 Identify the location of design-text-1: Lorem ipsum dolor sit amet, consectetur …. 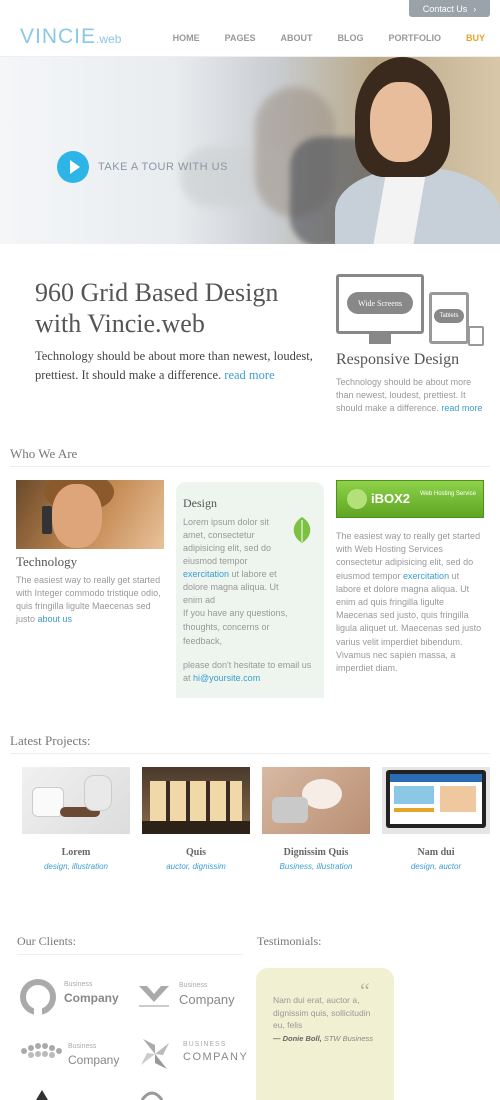
(227, 541).